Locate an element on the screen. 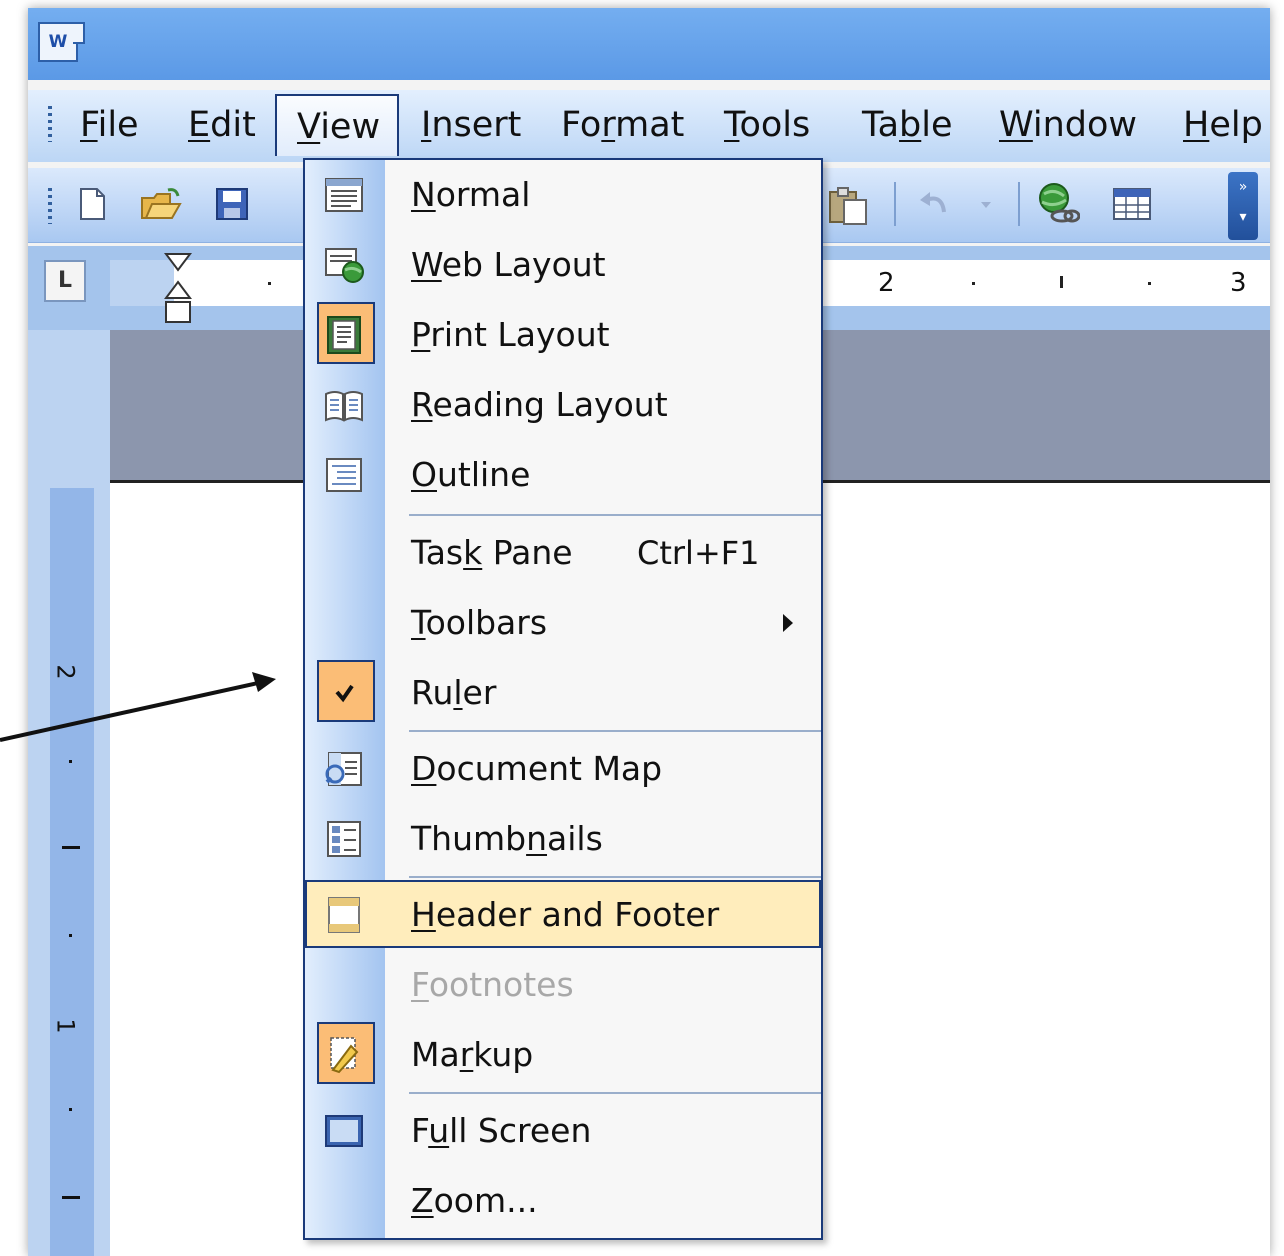 The height and width of the screenshot is (1256, 1284). print-layout-icon is located at coordinates (344, 335).